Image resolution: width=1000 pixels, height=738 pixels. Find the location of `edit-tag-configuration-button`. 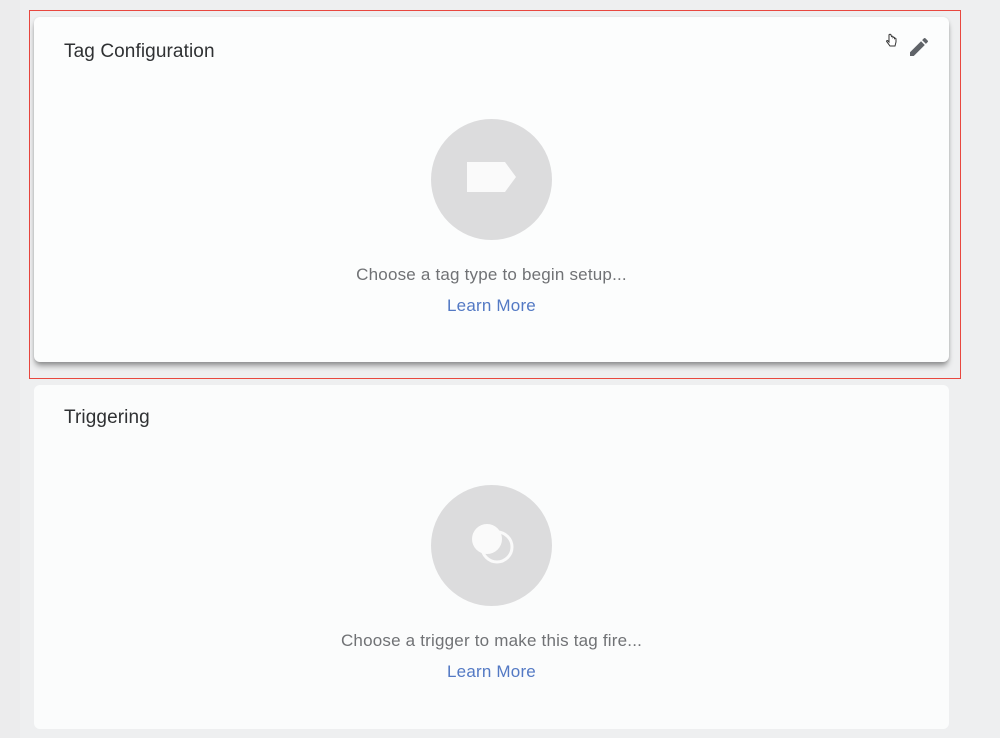

edit-tag-configuration-button is located at coordinates (919, 49).